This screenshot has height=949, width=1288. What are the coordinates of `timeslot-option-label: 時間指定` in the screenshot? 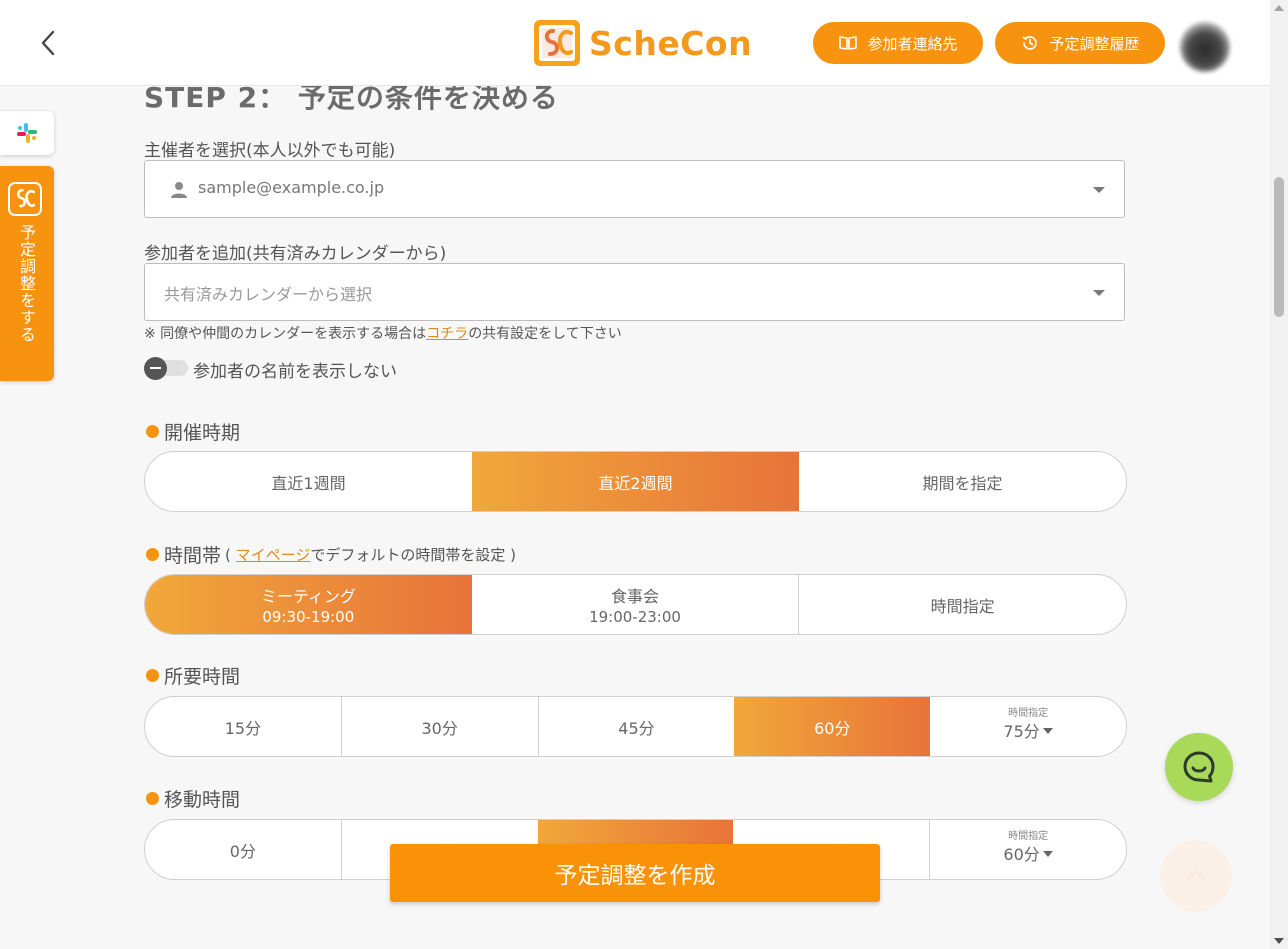 It's located at (962, 606).